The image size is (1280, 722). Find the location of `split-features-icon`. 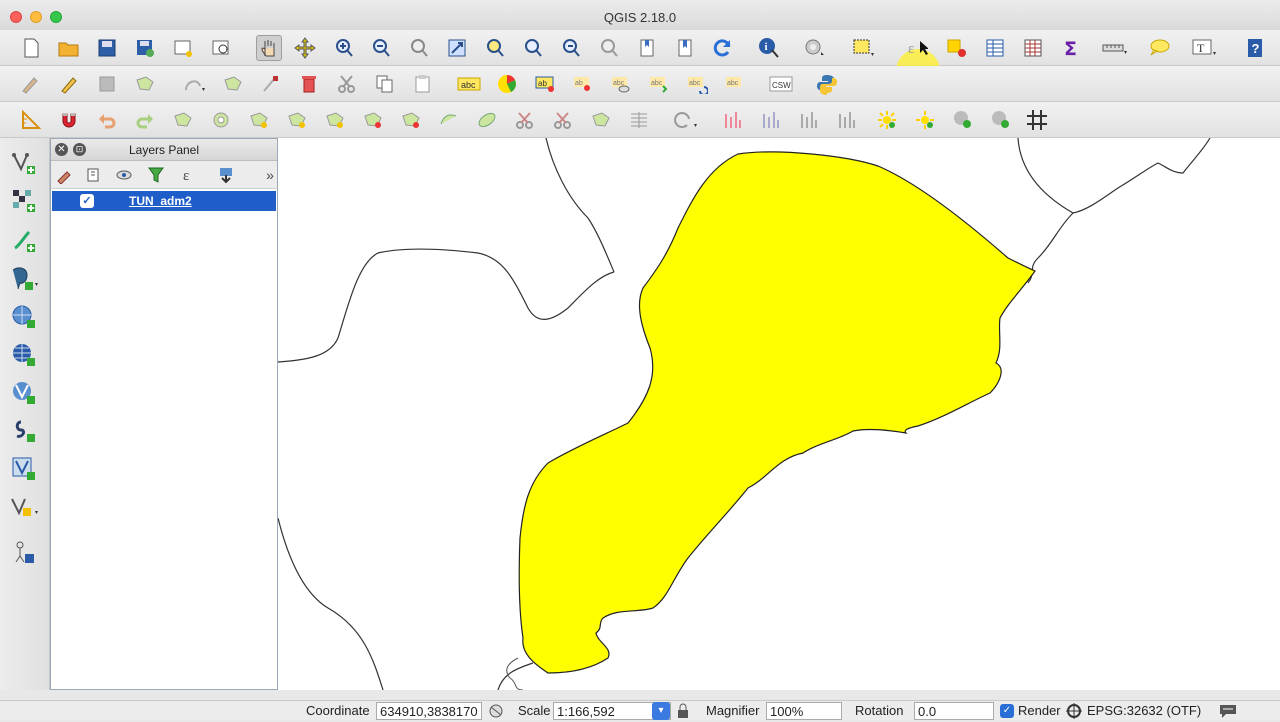

split-features-icon is located at coordinates (487, 120).